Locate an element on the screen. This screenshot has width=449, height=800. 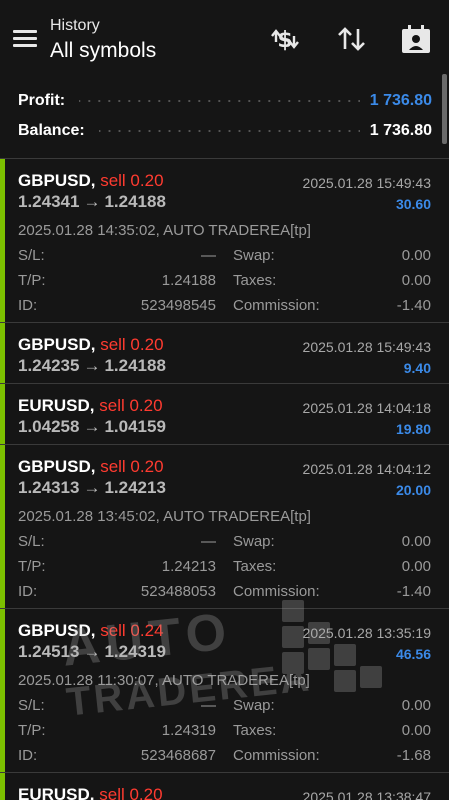
trade-prices: 1.24341 → 1.24188 is located at coordinates (92, 202).